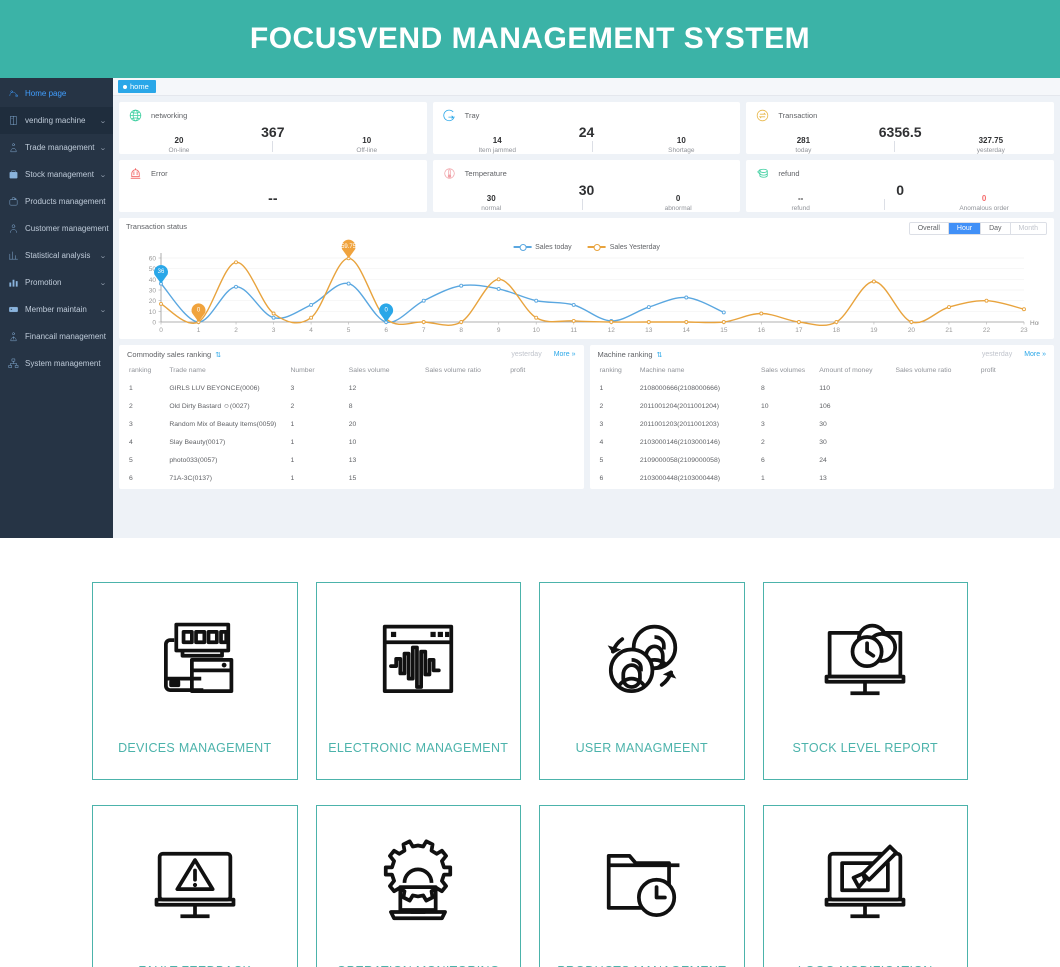 This screenshot has width=1060, height=967. What do you see at coordinates (586, 128) in the screenshot?
I see `stat-card-tray: Tray 24 14 Item jammed 10 Shortage` at bounding box center [586, 128].